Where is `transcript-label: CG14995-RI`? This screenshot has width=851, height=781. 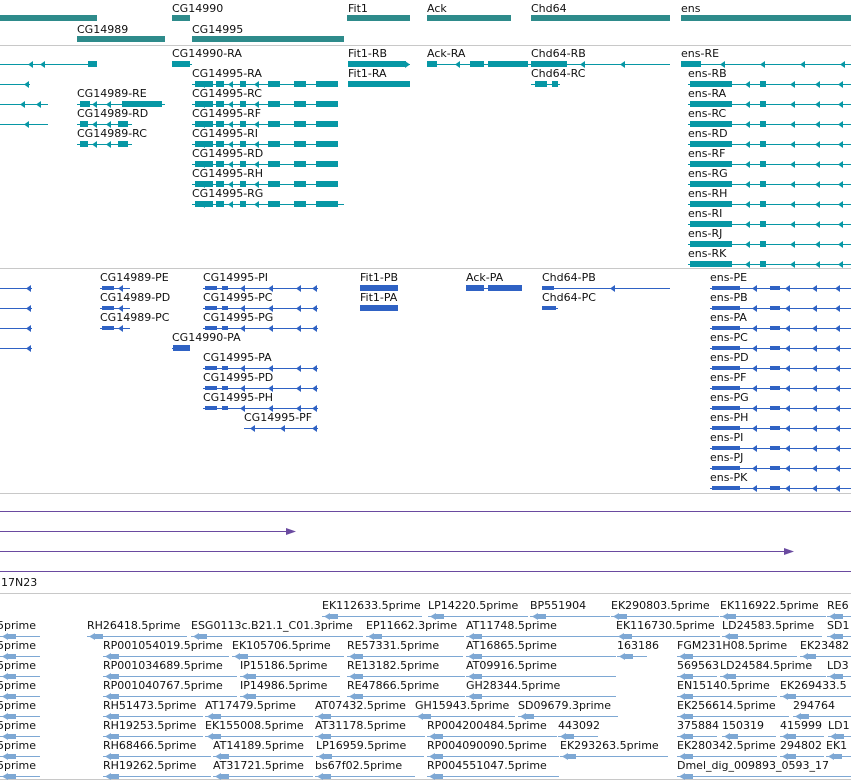 transcript-label: CG14995-RI is located at coordinates (225, 133).